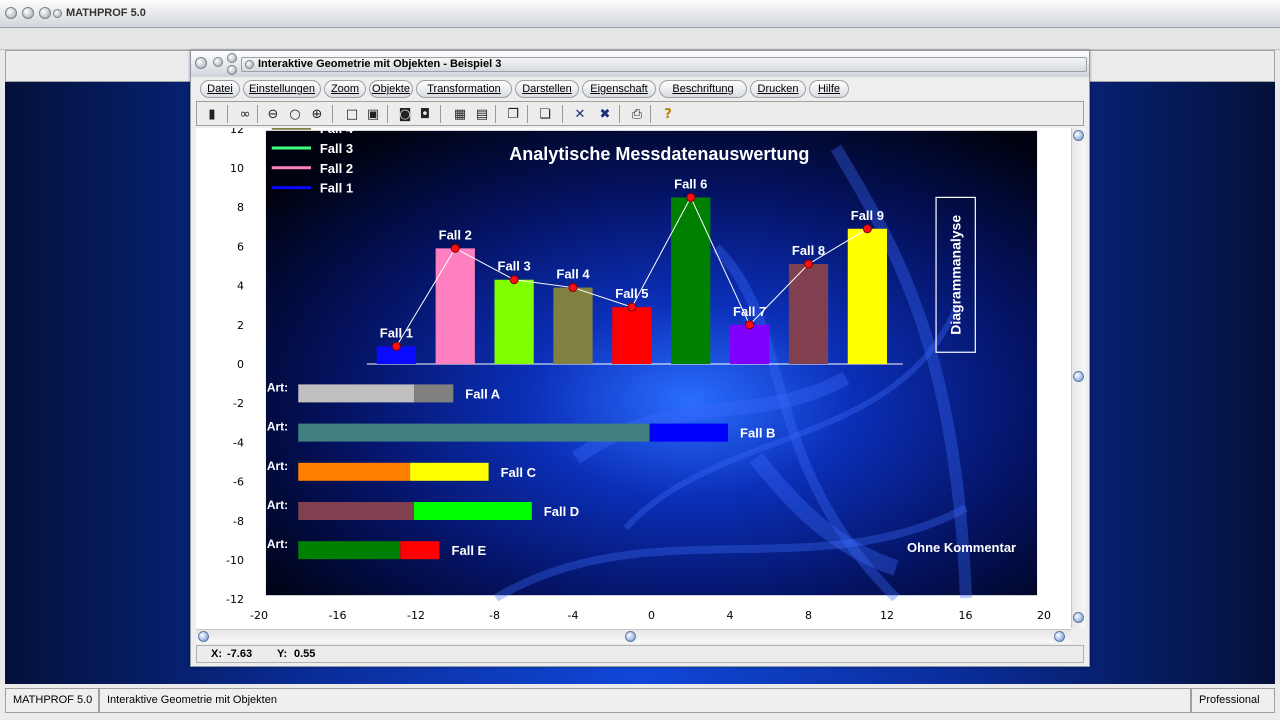 The image size is (1280, 720). What do you see at coordinates (1078, 617) in the screenshot?
I see `scroll-down-button` at bounding box center [1078, 617].